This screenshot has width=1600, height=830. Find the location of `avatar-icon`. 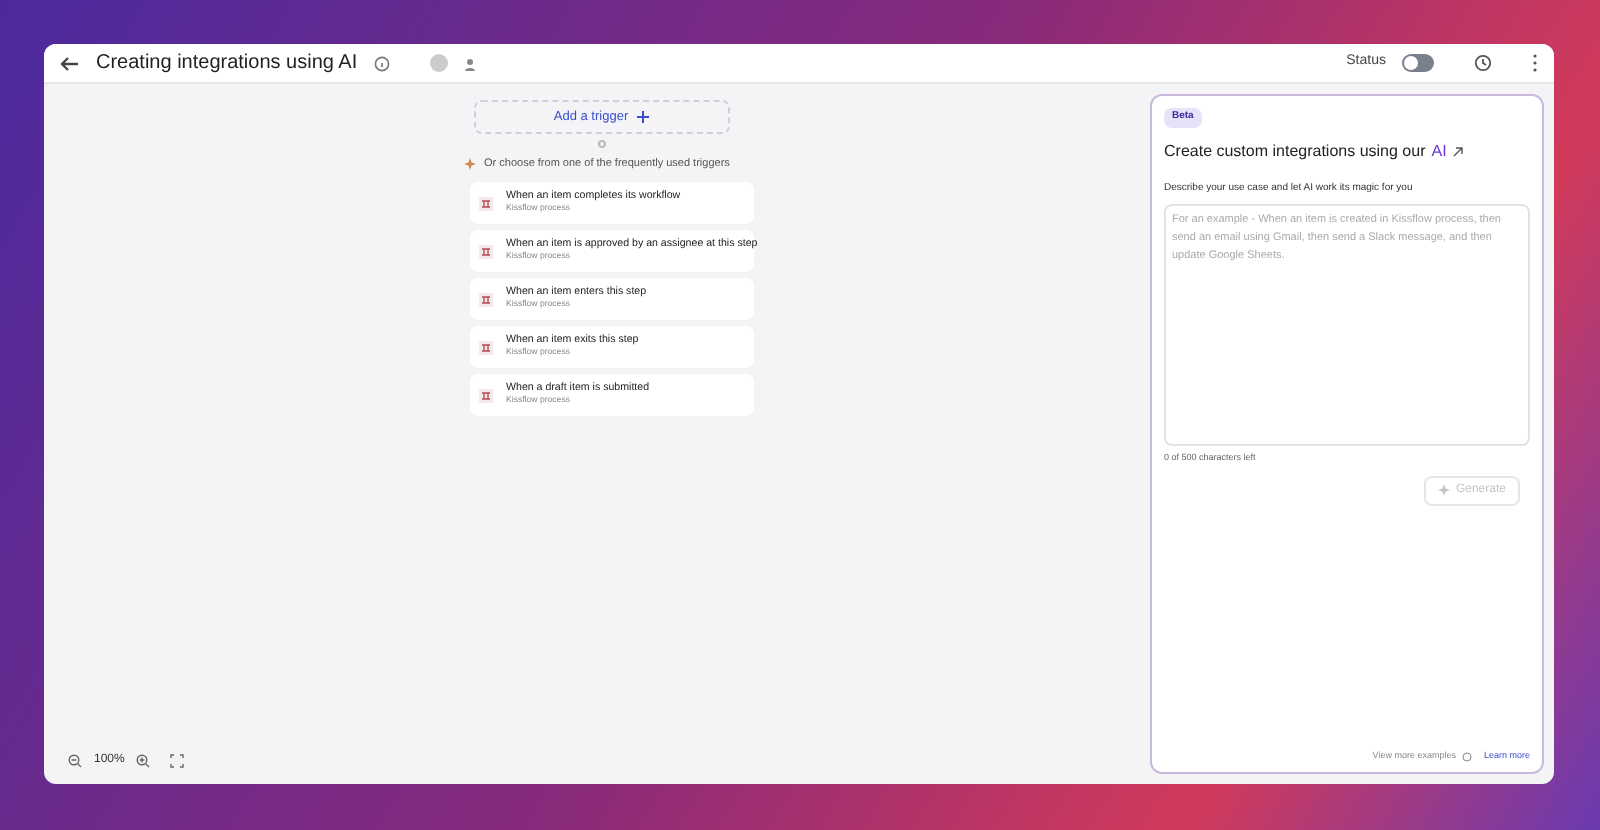

avatar-icon is located at coordinates (438, 63).